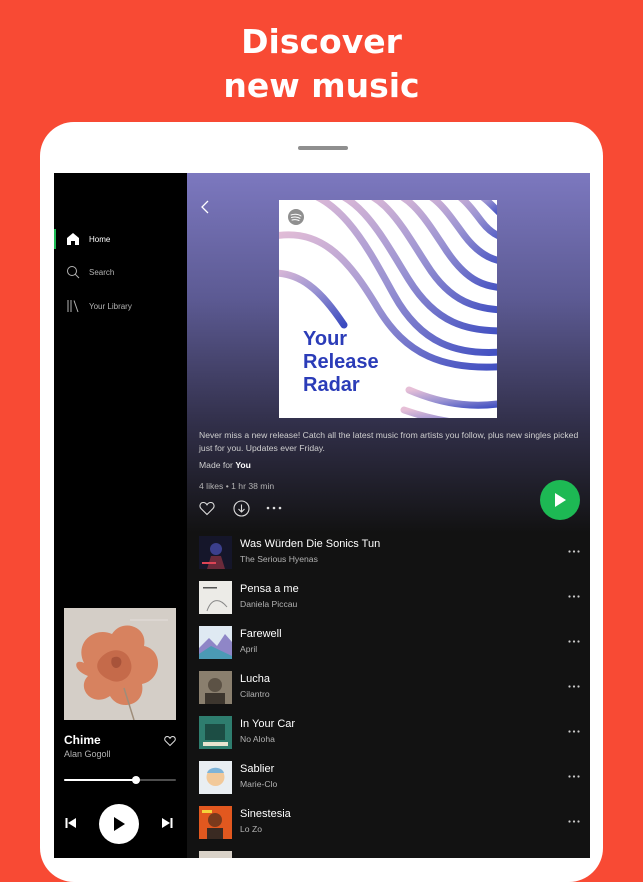  Describe the element at coordinates (388, 854) in the screenshot. I see `track-row-partial` at that location.